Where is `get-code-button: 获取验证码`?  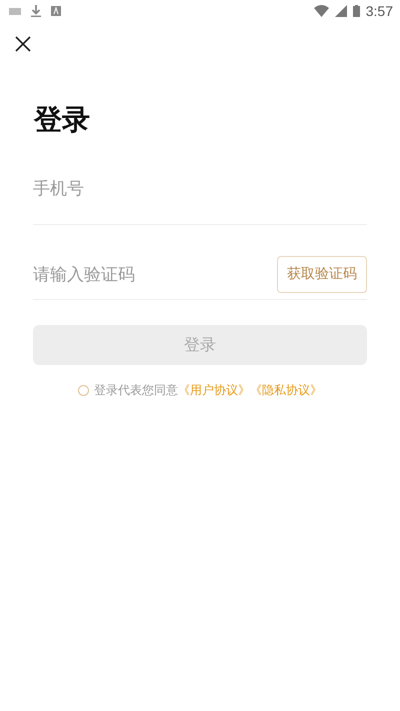 get-code-button: 获取验证码 is located at coordinates (322, 274).